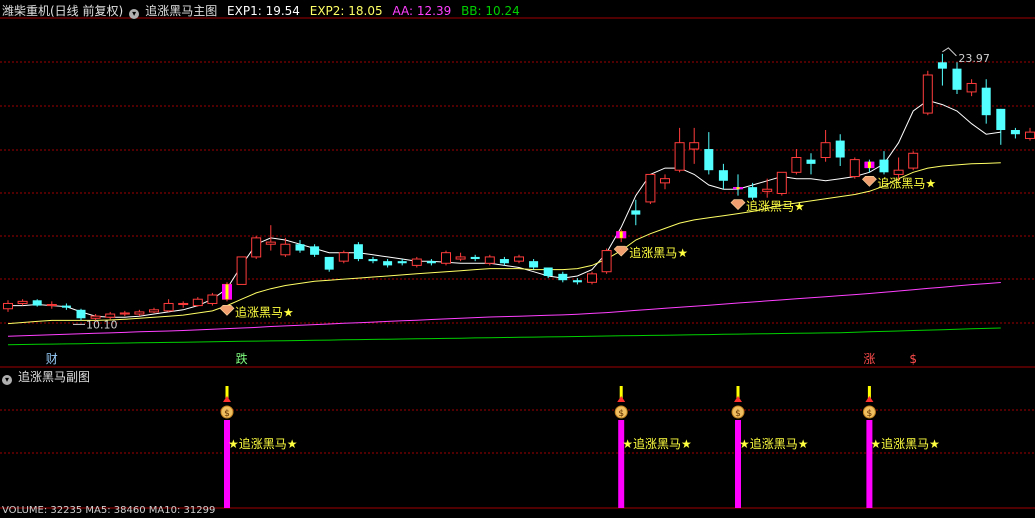 Image resolution: width=1035 pixels, height=518 pixels. I want to click on aa-label: AA: 12.39, so click(422, 11).